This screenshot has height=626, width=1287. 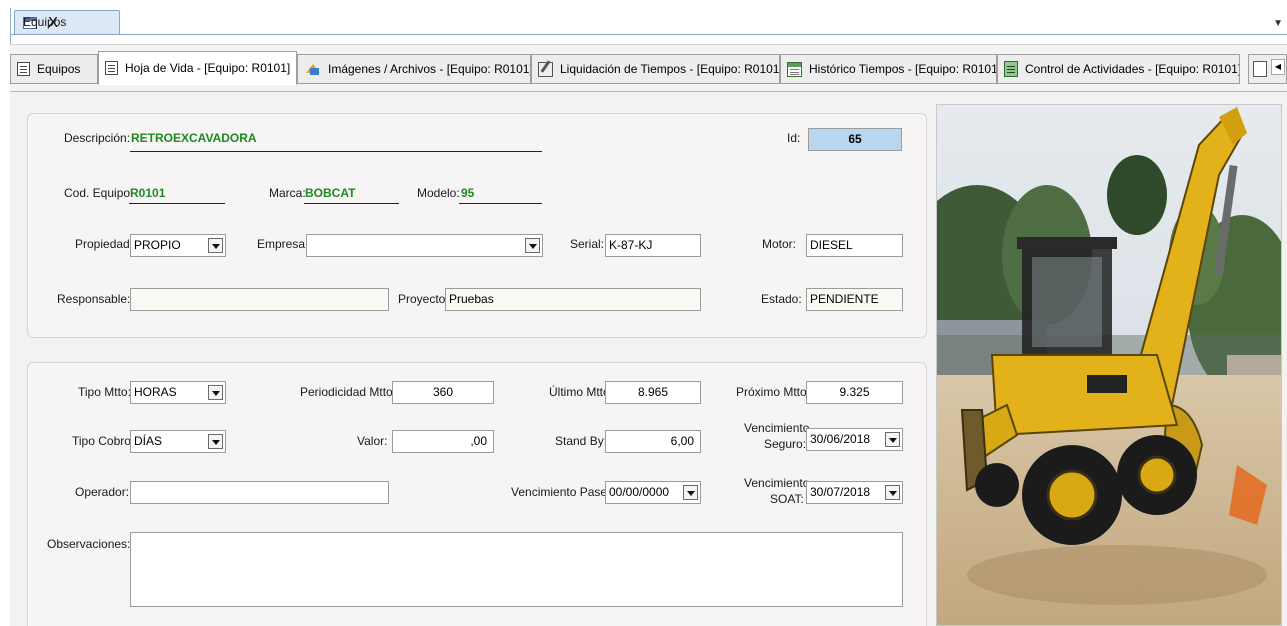 What do you see at coordinates (587, 244) in the screenshot?
I see `serial-label: Serial:` at bounding box center [587, 244].